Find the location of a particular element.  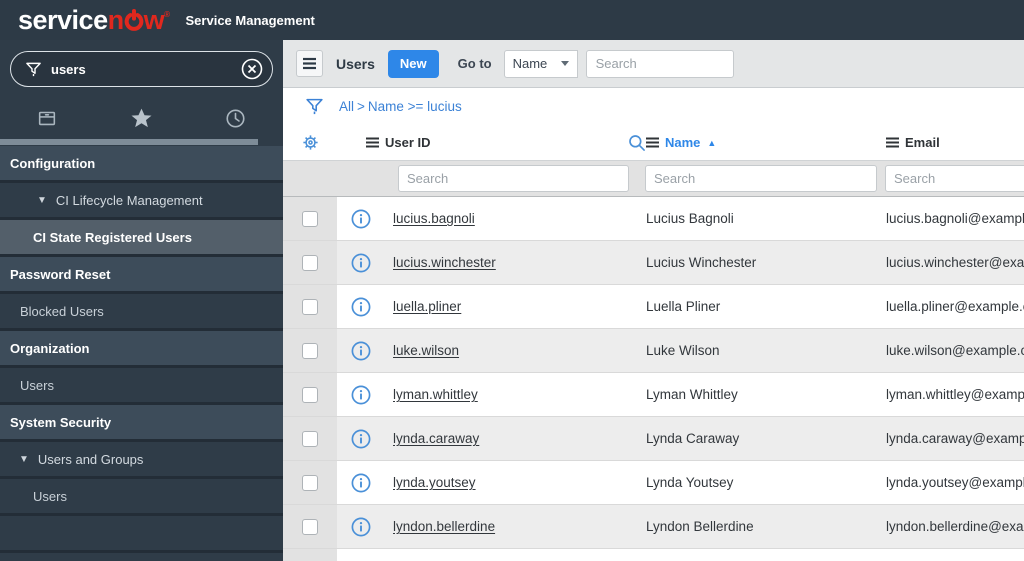

history-clock-icon is located at coordinates (235, 118).